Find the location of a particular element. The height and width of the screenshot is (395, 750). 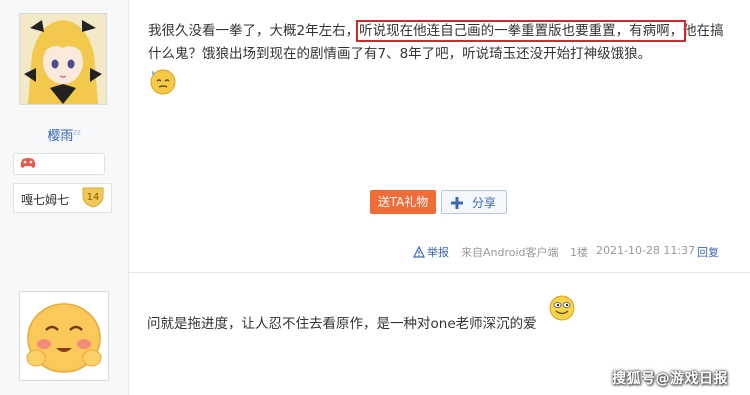

gamepad-icon is located at coordinates (28, 163).